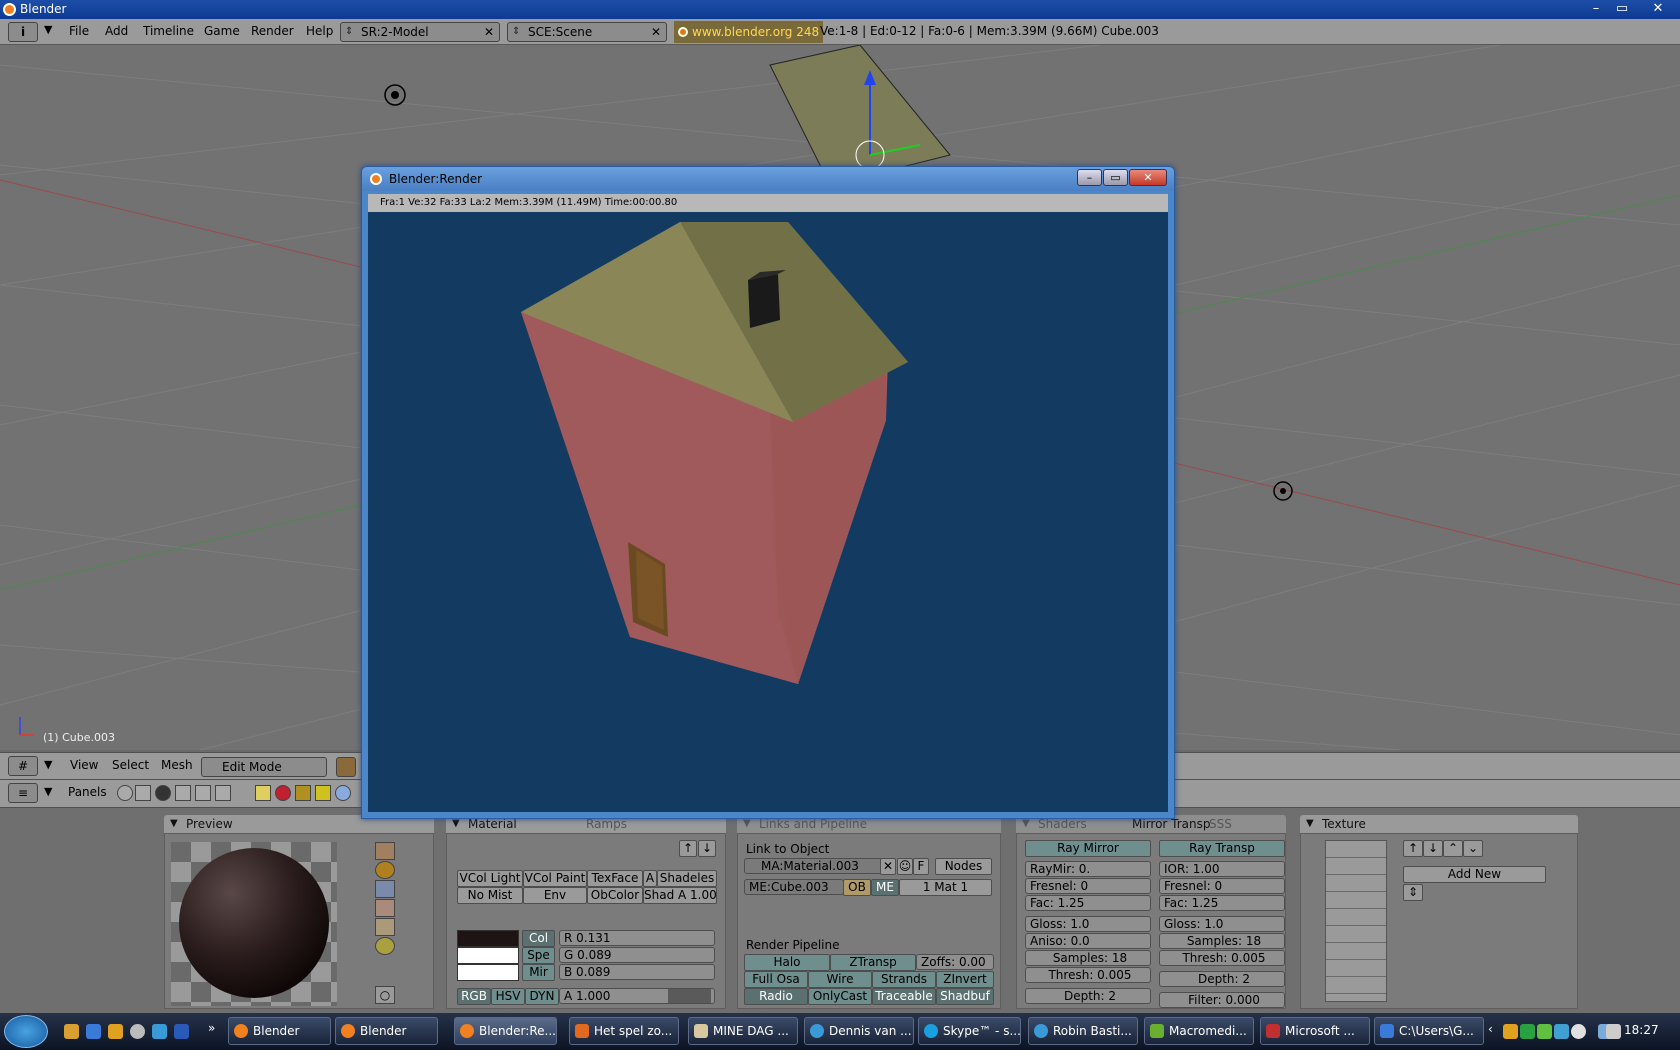 This screenshot has width=1680, height=1050. What do you see at coordinates (921, 866) in the screenshot?
I see `f-button: F` at bounding box center [921, 866].